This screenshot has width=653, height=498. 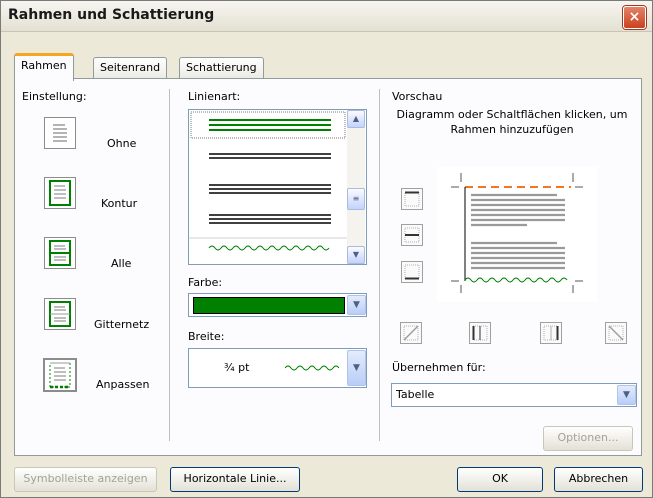 I want to click on line-style-samples, so click(x=268, y=181).